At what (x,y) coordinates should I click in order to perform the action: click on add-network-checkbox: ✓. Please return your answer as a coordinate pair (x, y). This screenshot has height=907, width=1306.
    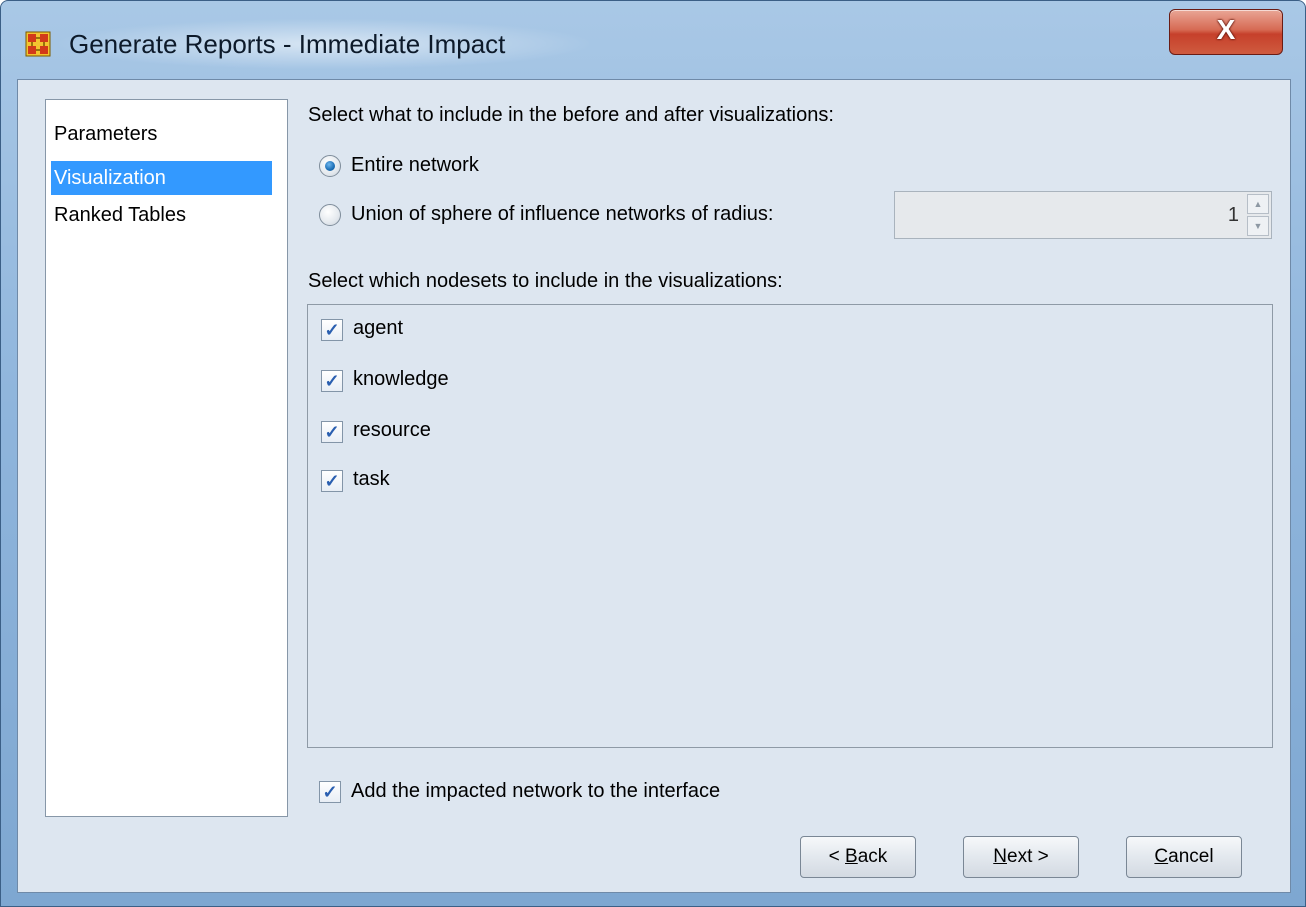
    Looking at the image, I should click on (330, 792).